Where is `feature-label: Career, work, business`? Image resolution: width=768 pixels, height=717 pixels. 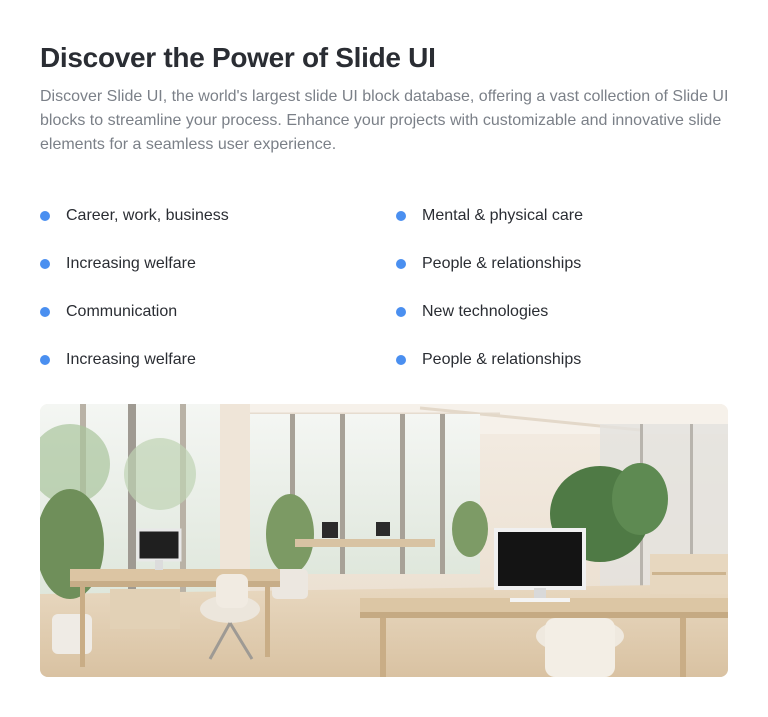
feature-label: Career, work, business is located at coordinates (147, 215).